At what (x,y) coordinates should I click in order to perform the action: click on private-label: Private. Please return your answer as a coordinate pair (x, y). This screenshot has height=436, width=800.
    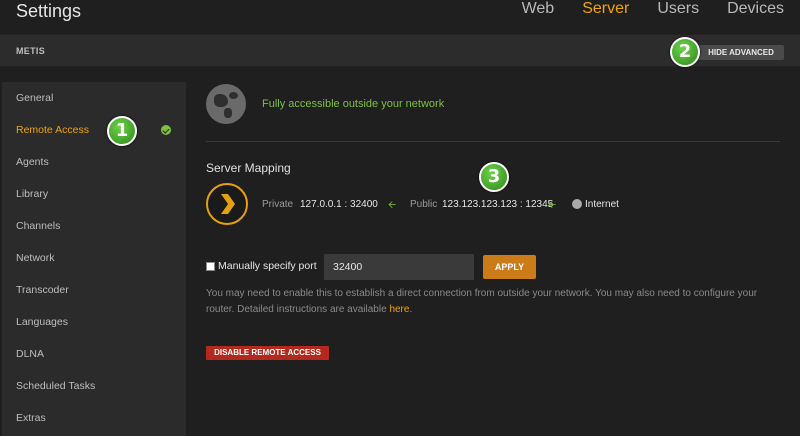
    Looking at the image, I should click on (278, 204).